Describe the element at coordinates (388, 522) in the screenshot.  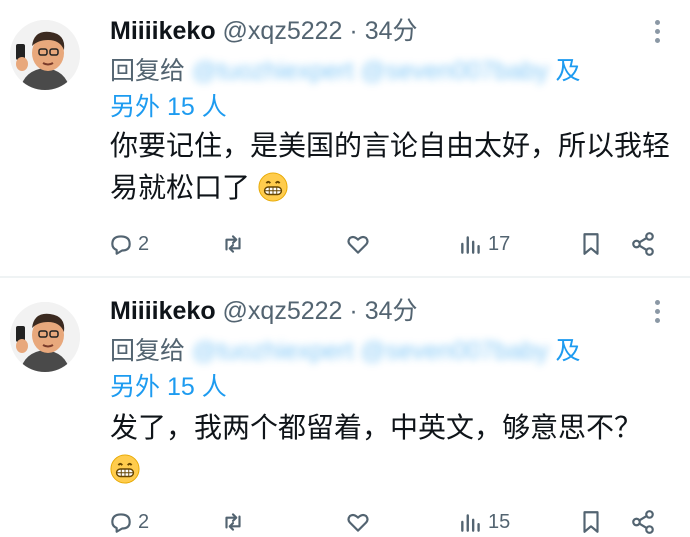
I see `tweet-actions: 2 15` at that location.